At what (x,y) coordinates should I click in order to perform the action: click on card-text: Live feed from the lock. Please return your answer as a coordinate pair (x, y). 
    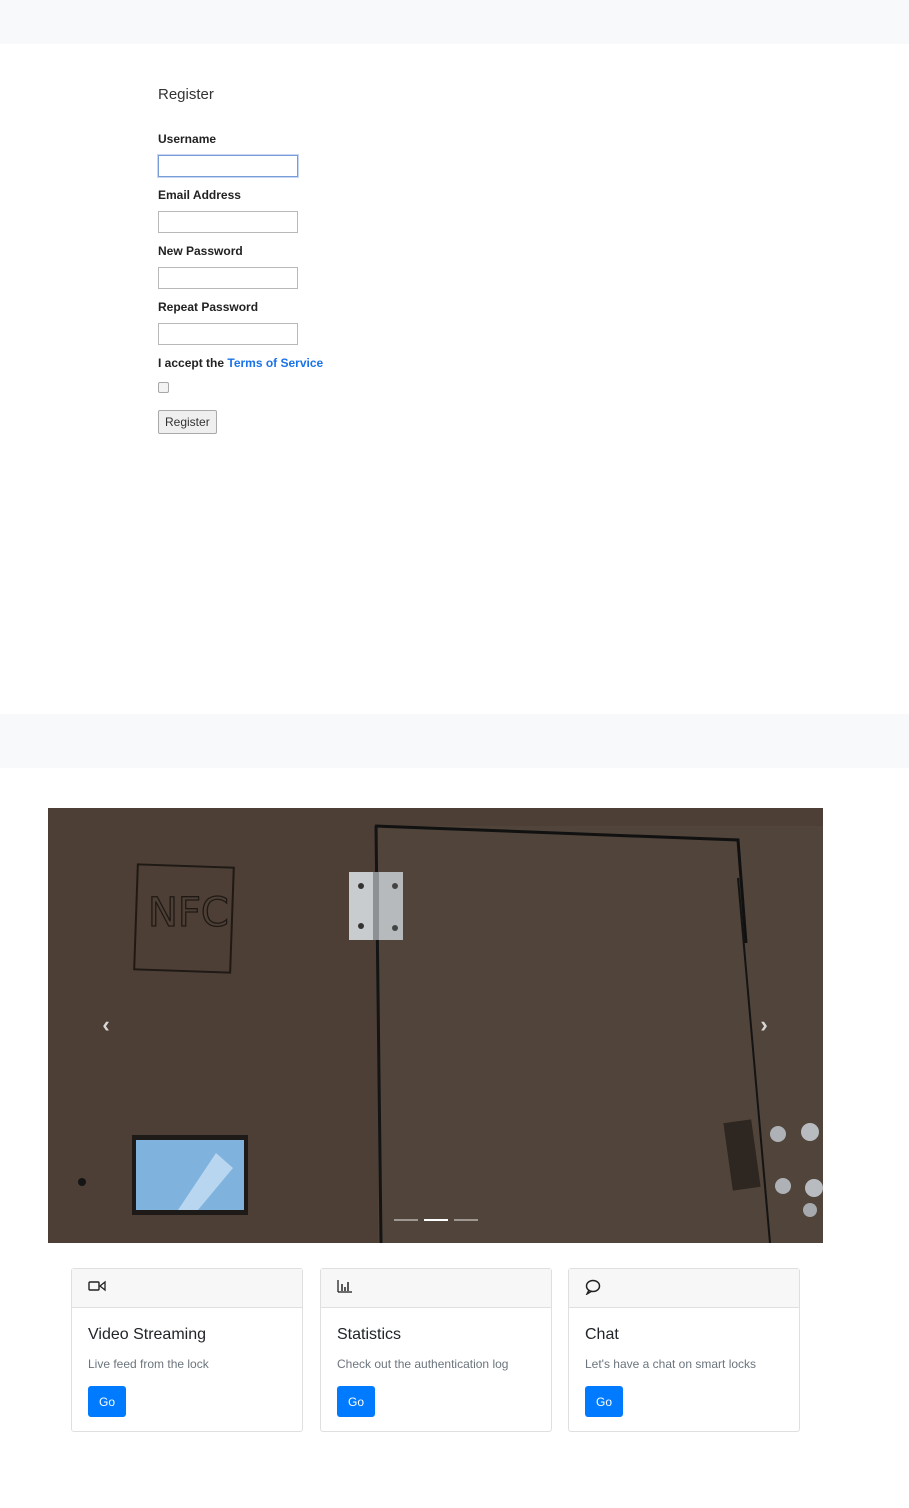
    Looking at the image, I should click on (148, 1364).